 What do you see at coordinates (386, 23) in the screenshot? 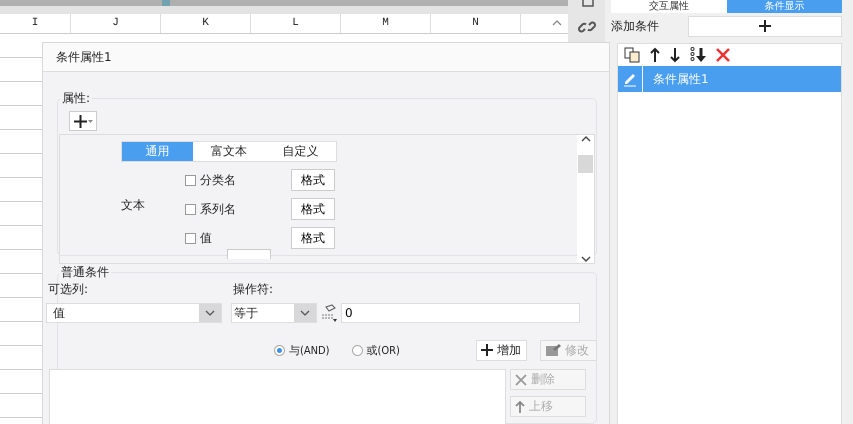
I see `column-header: M` at bounding box center [386, 23].